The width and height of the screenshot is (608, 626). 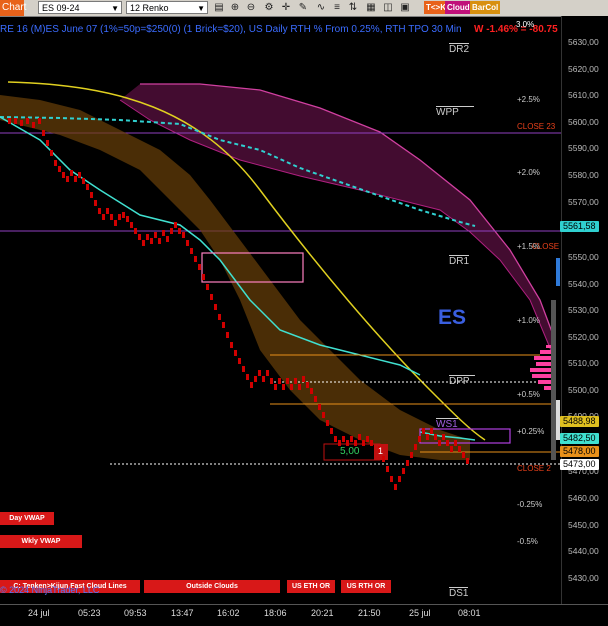 What do you see at coordinates (485, 7) in the screenshot?
I see `barcol-toggle: BarCol` at bounding box center [485, 7].